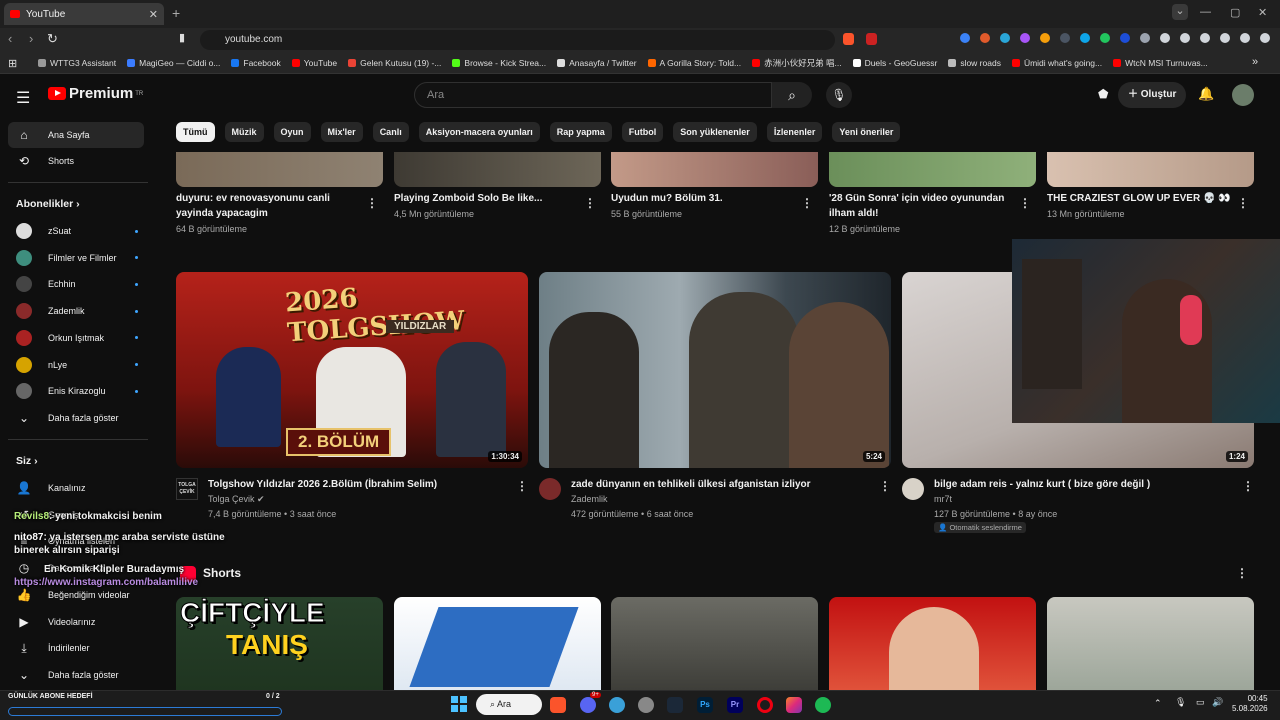 This screenshot has height=720, width=1280. I want to click on bookmark-item: YouTube, so click(314, 63).